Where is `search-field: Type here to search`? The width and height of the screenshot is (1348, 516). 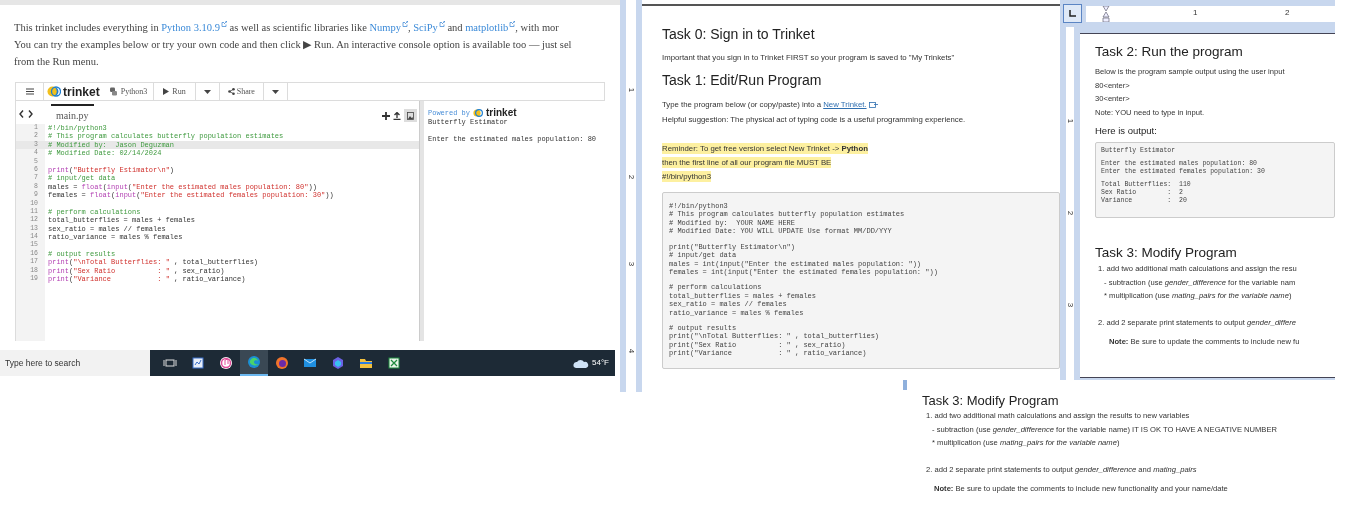
search-field: Type here to search is located at coordinates (75, 363).